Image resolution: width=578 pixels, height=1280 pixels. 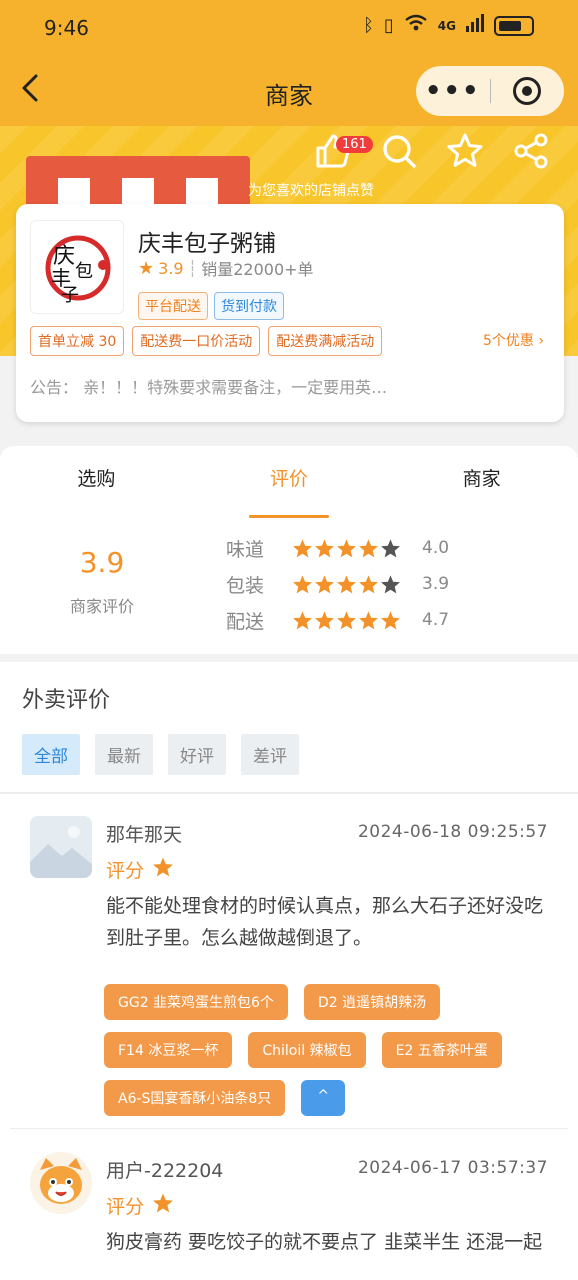 I want to click on status-icons: ᛒ ▯ 4G, so click(x=448, y=25).